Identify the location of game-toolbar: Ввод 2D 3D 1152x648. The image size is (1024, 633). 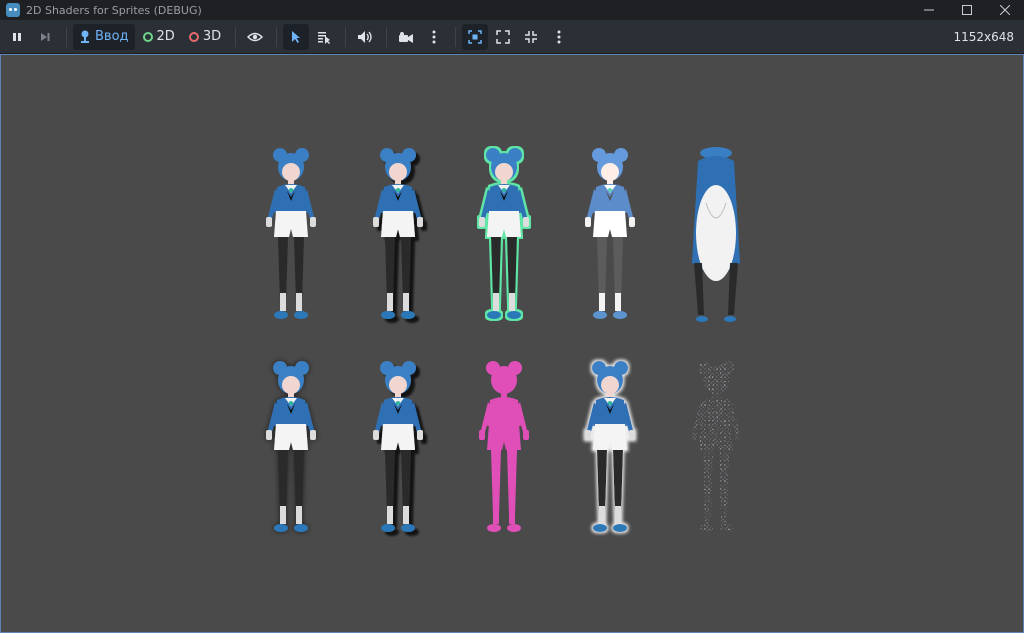
(512, 36).